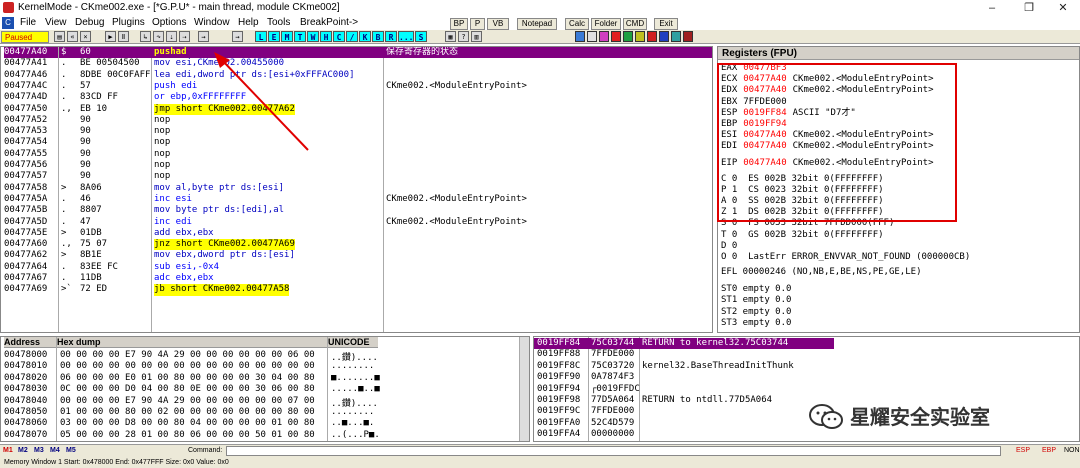  What do you see at coordinates (203, 36) in the screenshot?
I see `execute-till-return-icon: →` at bounding box center [203, 36].